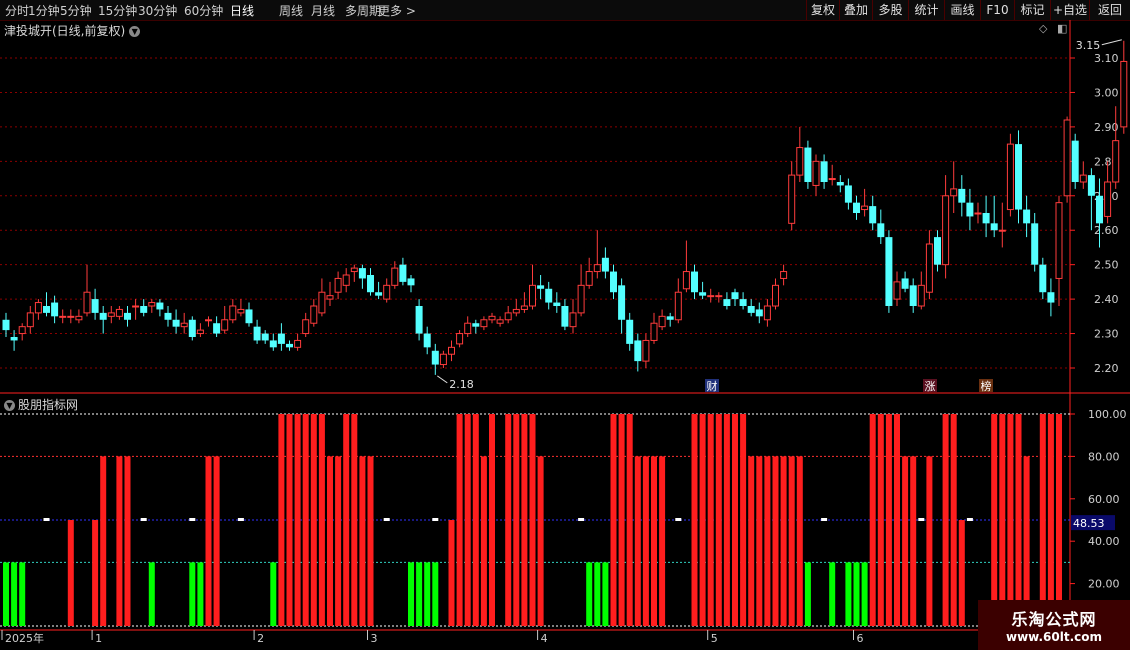 The width and height of the screenshot is (1130, 650). I want to click on price-tick-label-7: 2.90, so click(1106, 127).